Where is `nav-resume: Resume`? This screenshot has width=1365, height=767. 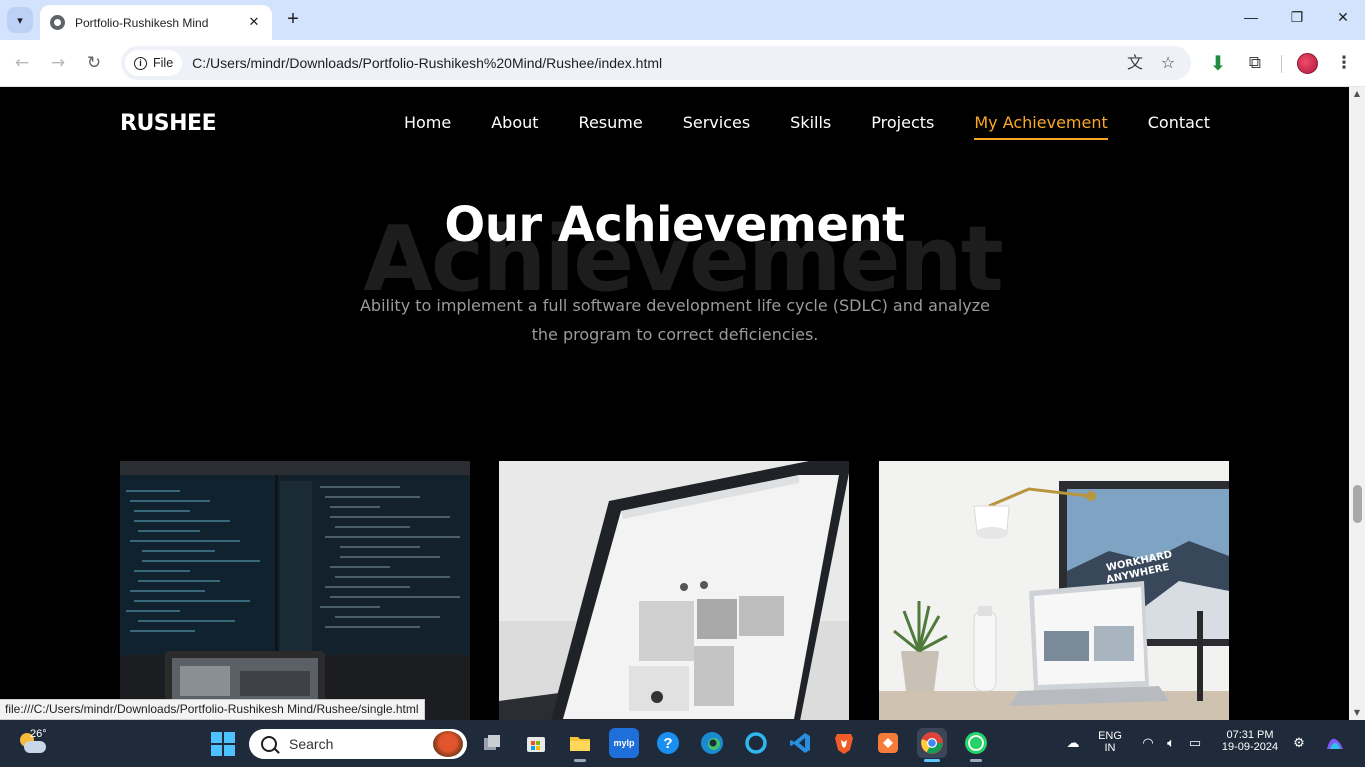
nav-resume: Resume is located at coordinates (611, 126).